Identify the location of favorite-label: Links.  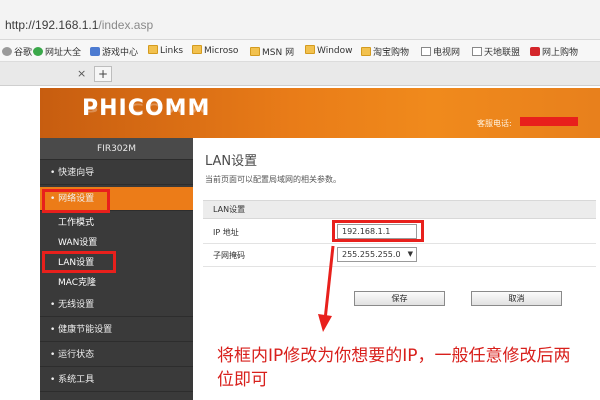
(172, 51).